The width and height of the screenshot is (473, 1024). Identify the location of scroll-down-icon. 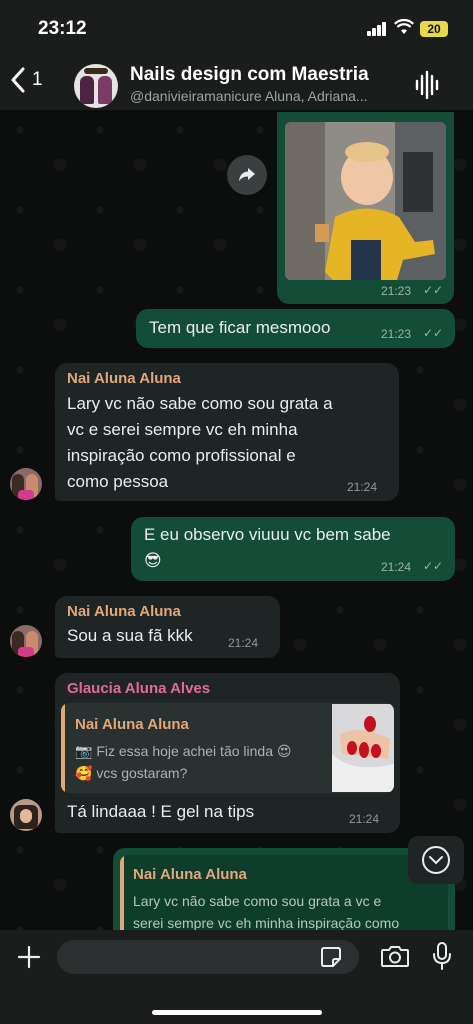
(436, 860).